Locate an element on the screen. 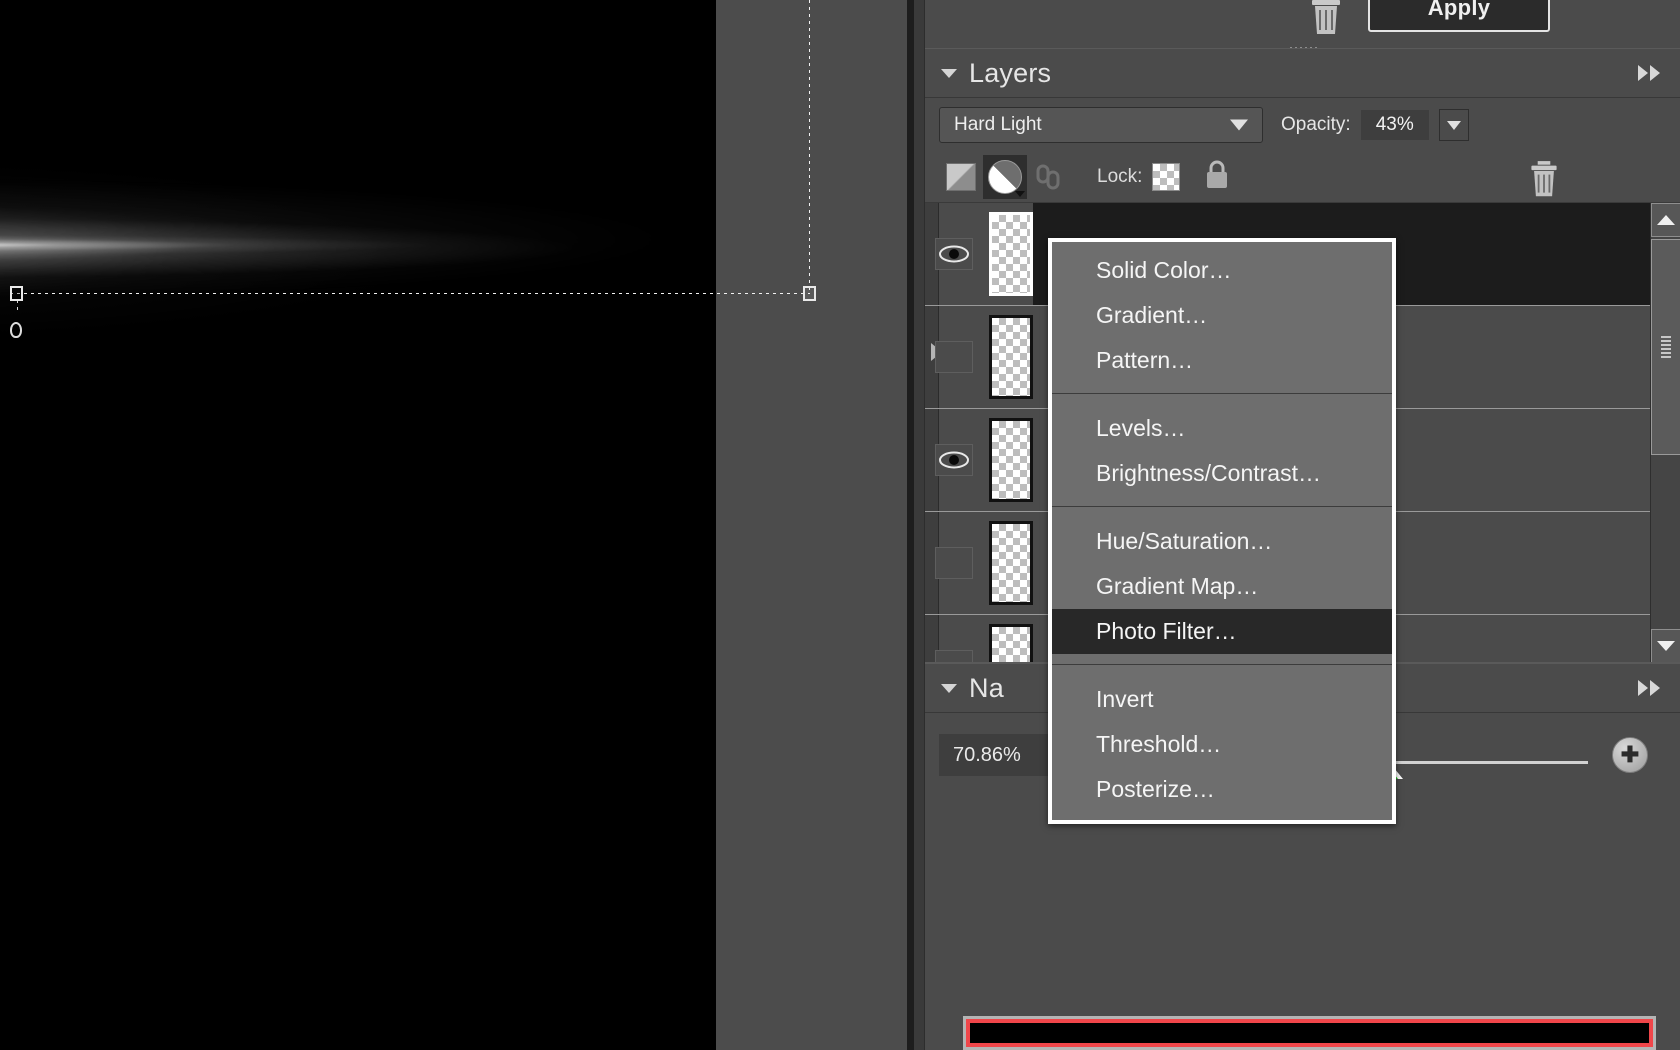 The width and height of the screenshot is (1680, 1050). apply-button: Apply is located at coordinates (1459, 16).